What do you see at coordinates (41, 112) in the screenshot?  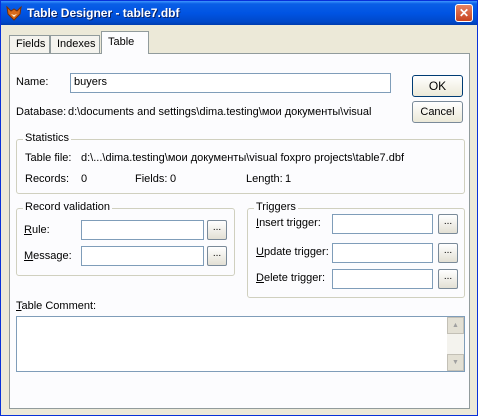 I see `database-label: Database:` at bounding box center [41, 112].